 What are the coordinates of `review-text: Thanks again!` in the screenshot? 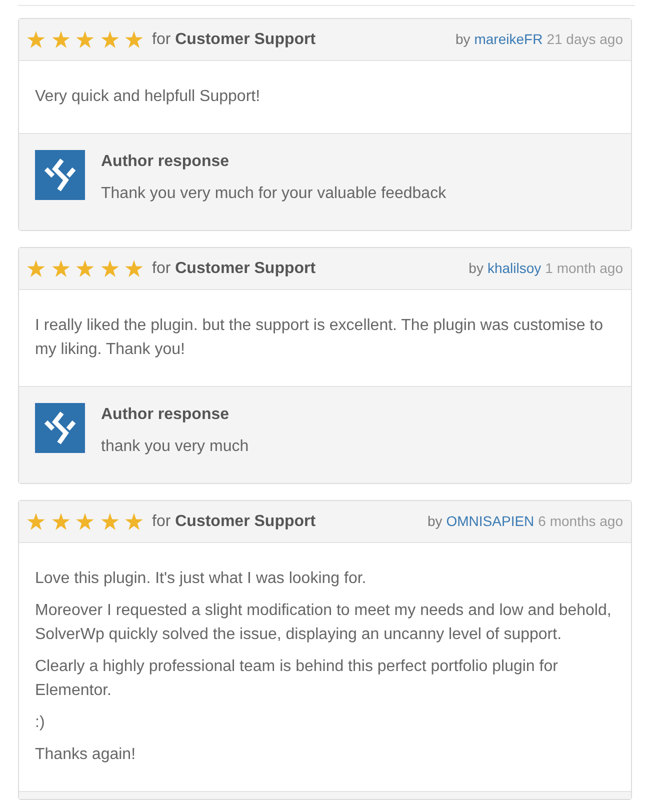 It's located at (86, 755).